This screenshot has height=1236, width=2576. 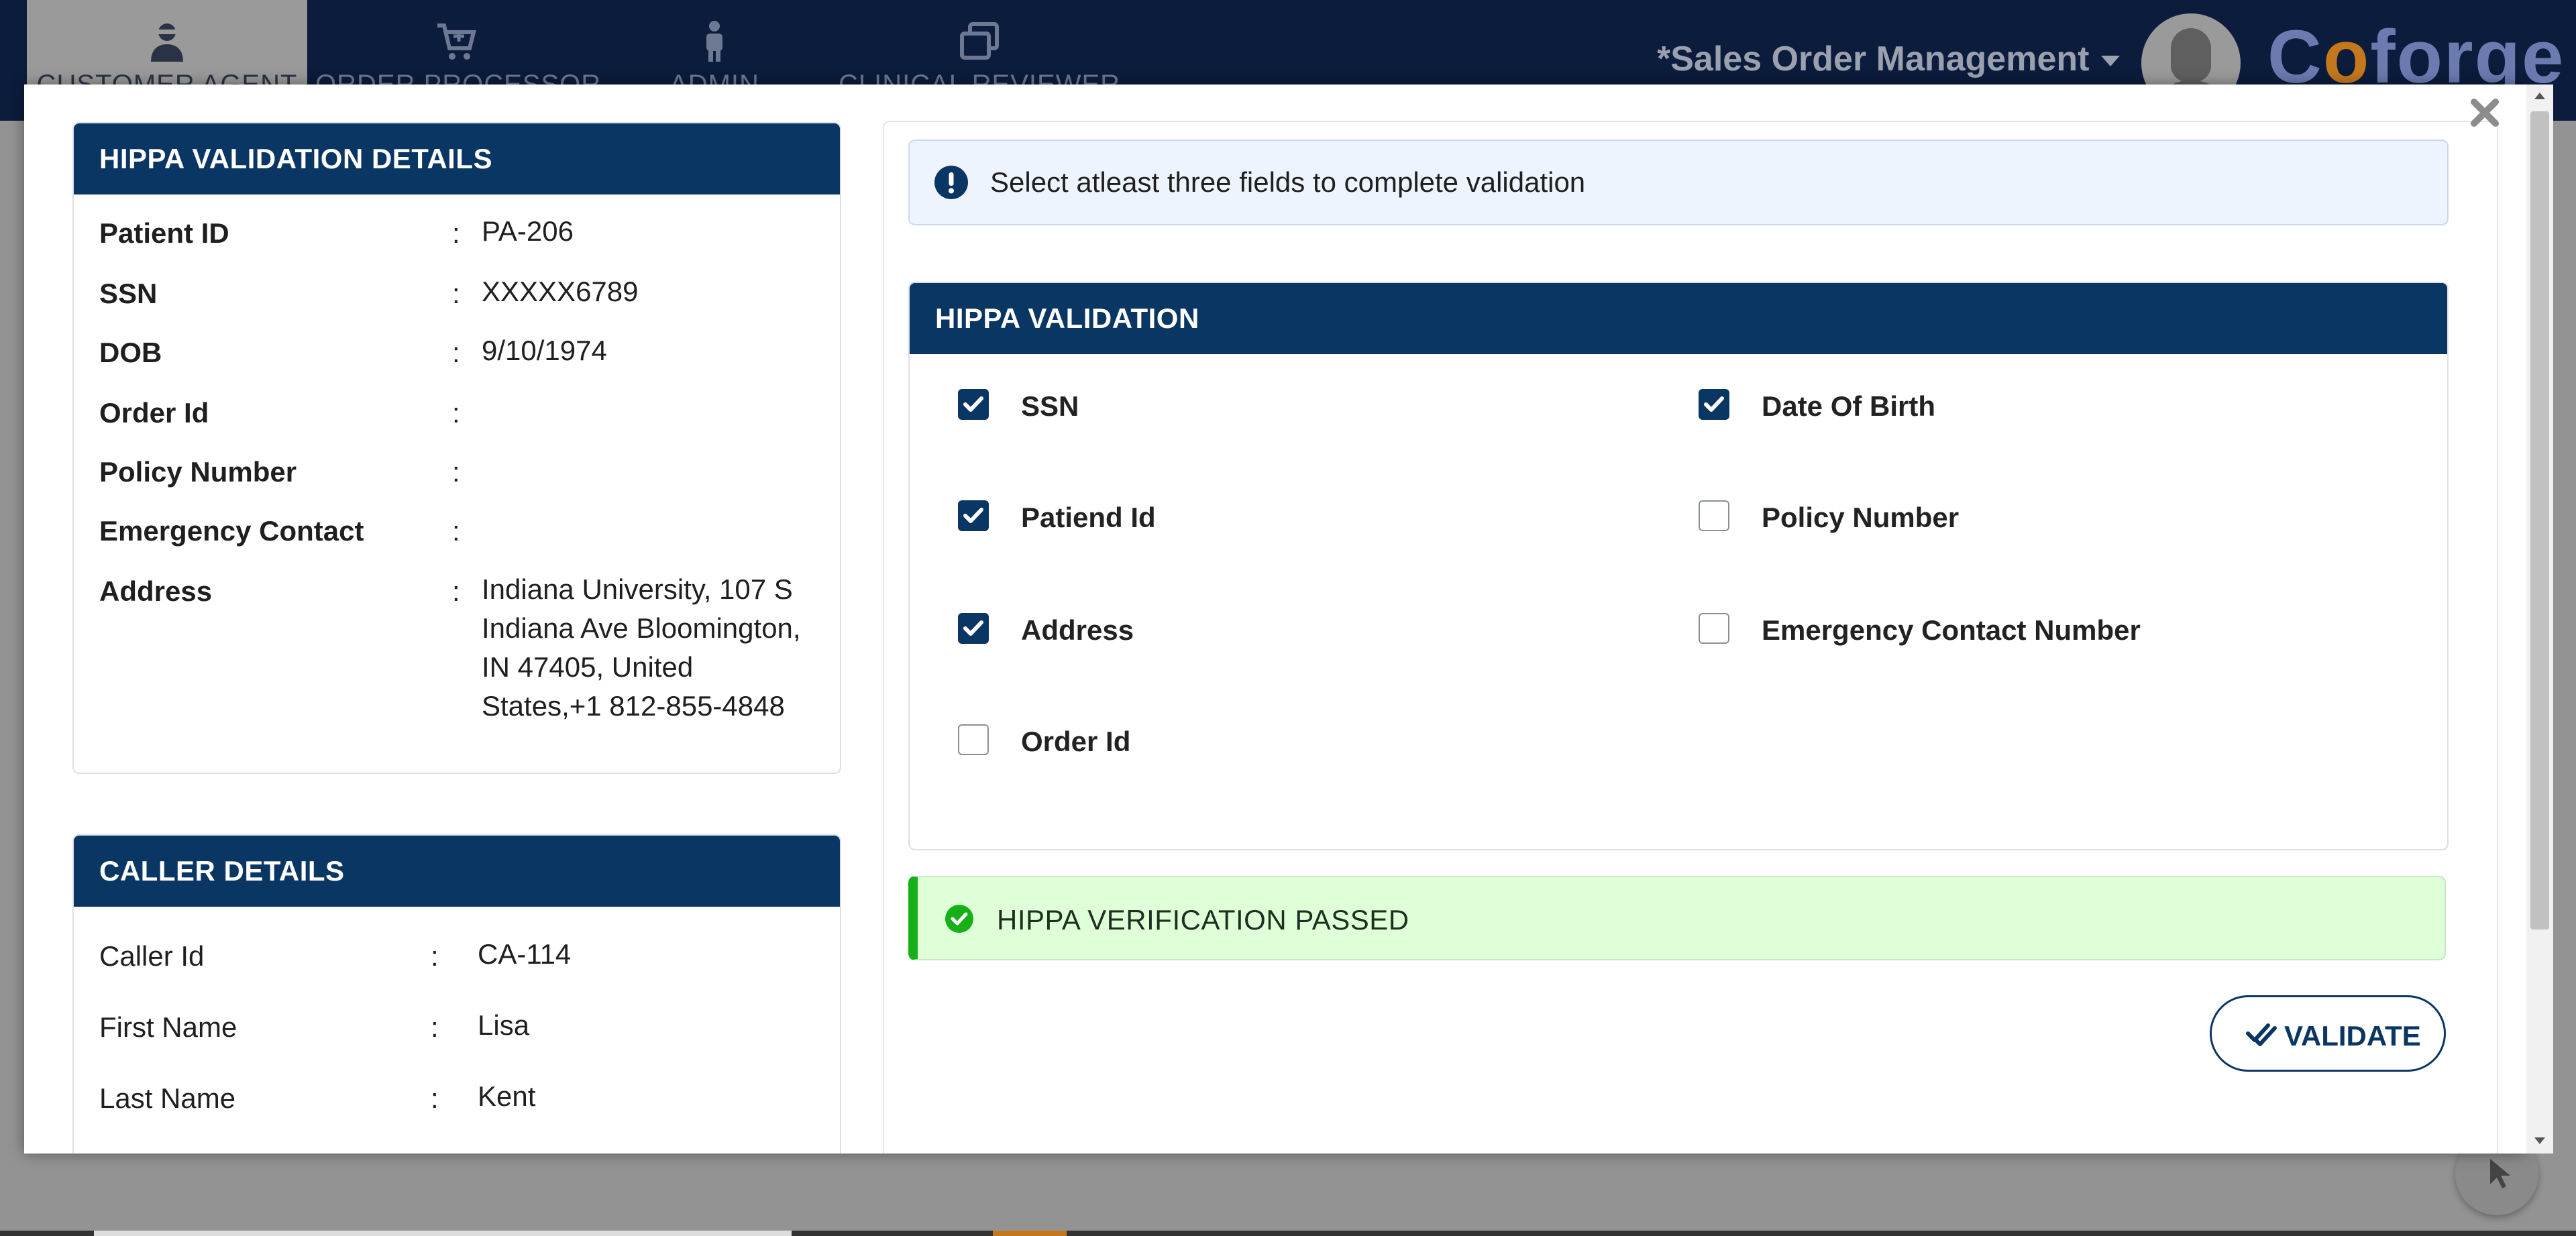 I want to click on agent-icon, so click(x=167, y=42).